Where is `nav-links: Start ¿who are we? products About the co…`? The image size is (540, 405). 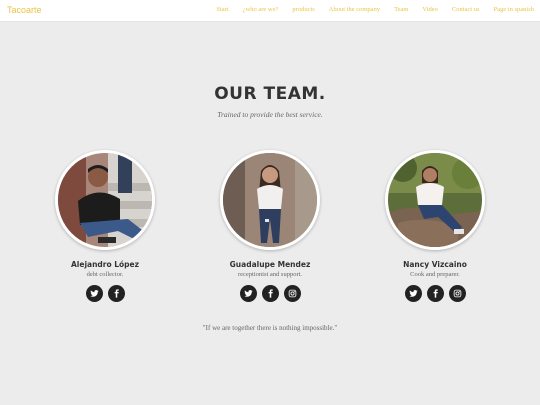 nav-links: Start ¿who are we? products About the co… is located at coordinates (375, 9).